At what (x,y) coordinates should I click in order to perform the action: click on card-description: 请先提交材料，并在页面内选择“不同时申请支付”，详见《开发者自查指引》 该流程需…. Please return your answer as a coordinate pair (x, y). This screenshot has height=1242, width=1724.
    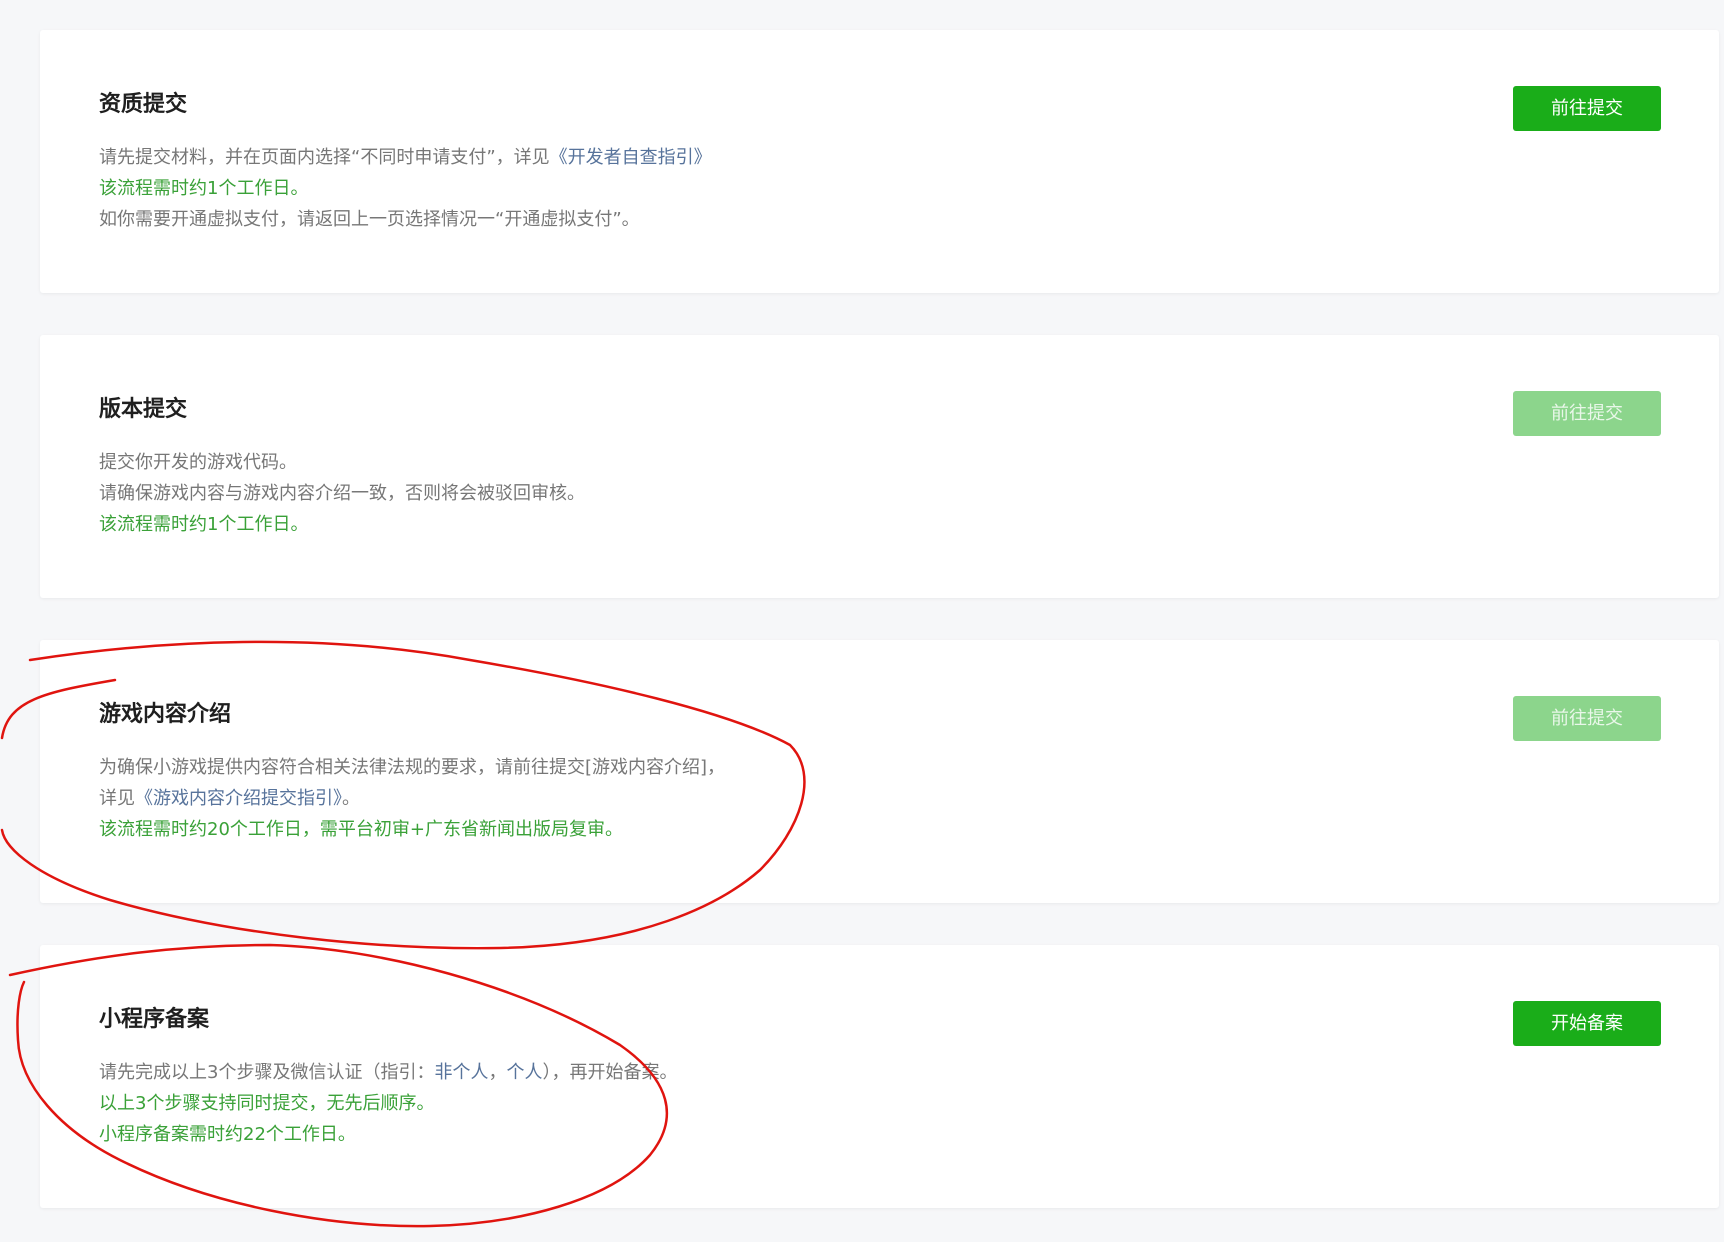
    Looking at the image, I should click on (405, 188).